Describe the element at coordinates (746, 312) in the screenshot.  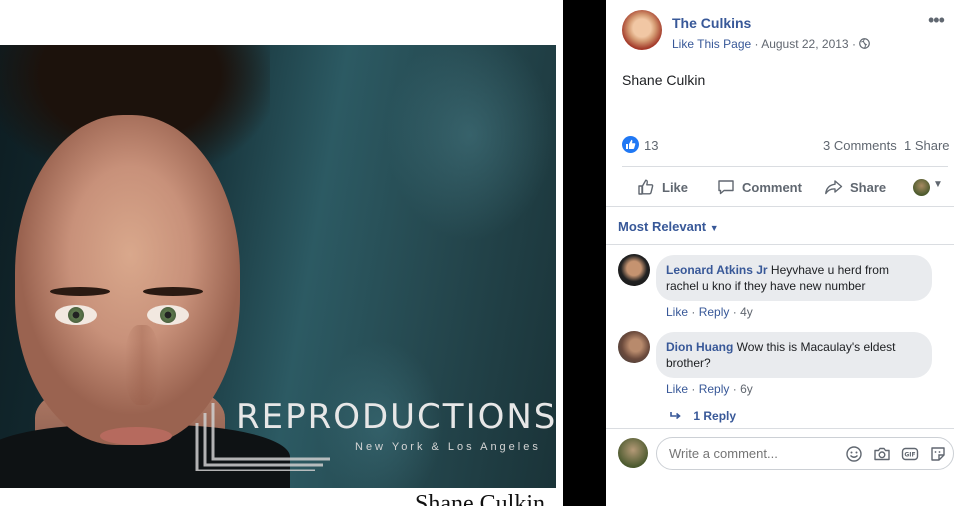
I see `comment-age: 4y` at that location.